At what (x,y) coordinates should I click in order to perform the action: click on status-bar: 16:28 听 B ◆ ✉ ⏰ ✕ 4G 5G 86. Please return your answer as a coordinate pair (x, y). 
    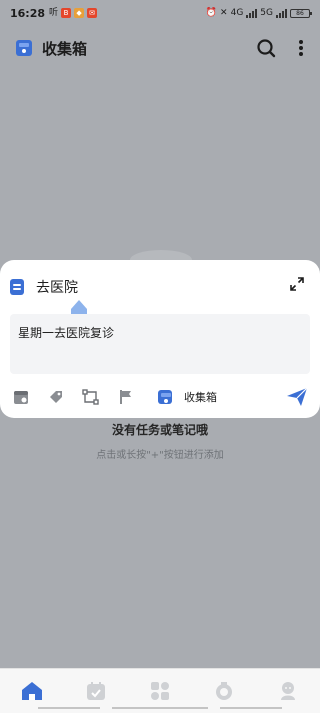
    Looking at the image, I should click on (160, 13).